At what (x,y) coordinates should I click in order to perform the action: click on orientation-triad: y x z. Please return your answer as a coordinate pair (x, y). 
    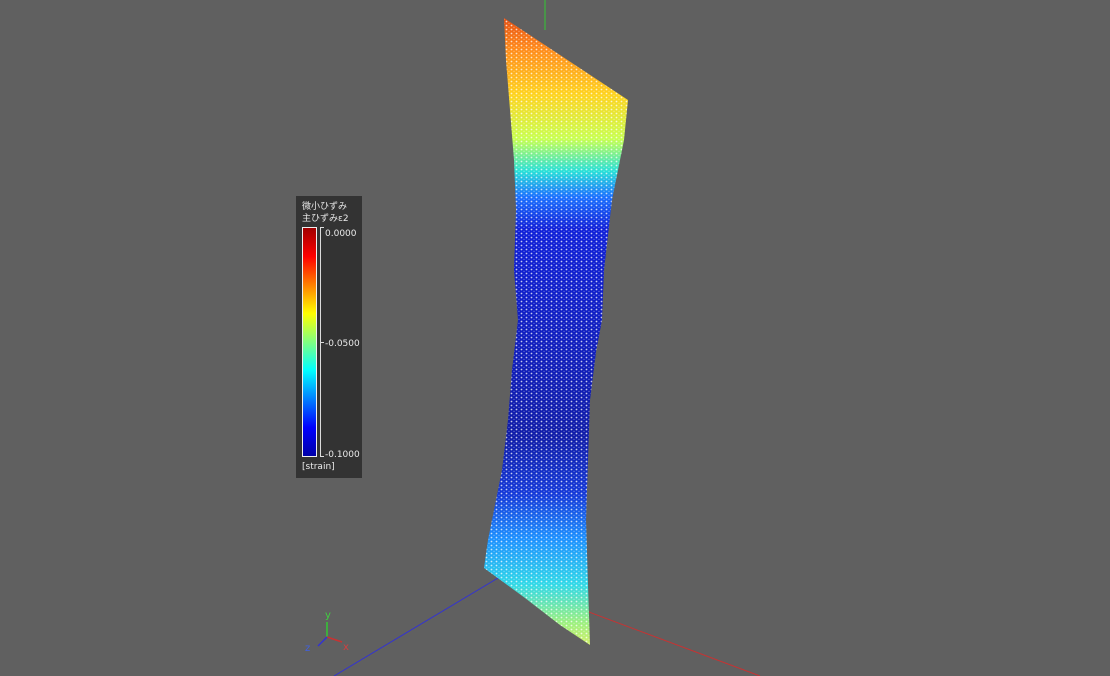
    Looking at the image, I should click on (327, 632).